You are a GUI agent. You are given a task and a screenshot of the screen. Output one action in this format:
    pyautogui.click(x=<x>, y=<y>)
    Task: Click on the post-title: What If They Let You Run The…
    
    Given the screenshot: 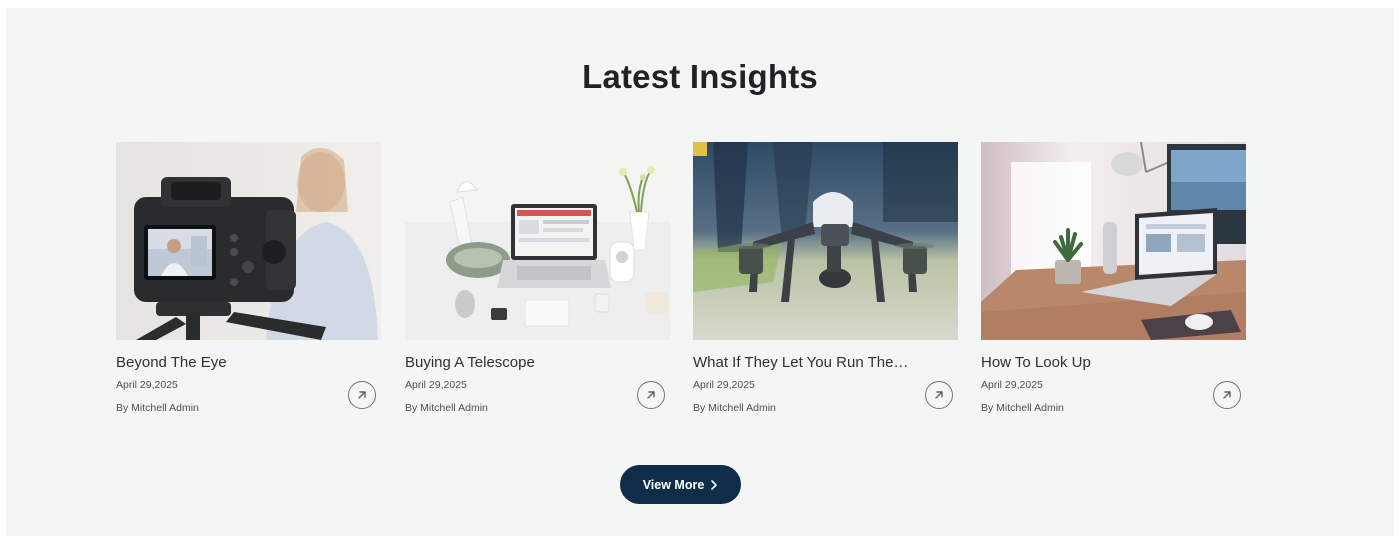 What is the action you would take?
    pyautogui.click(x=810, y=362)
    